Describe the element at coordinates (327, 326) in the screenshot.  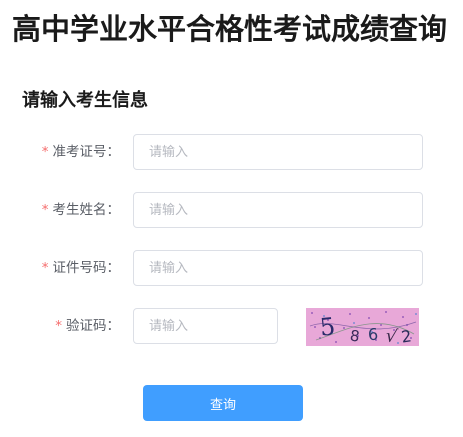
I see `svg-text: 5` at that location.